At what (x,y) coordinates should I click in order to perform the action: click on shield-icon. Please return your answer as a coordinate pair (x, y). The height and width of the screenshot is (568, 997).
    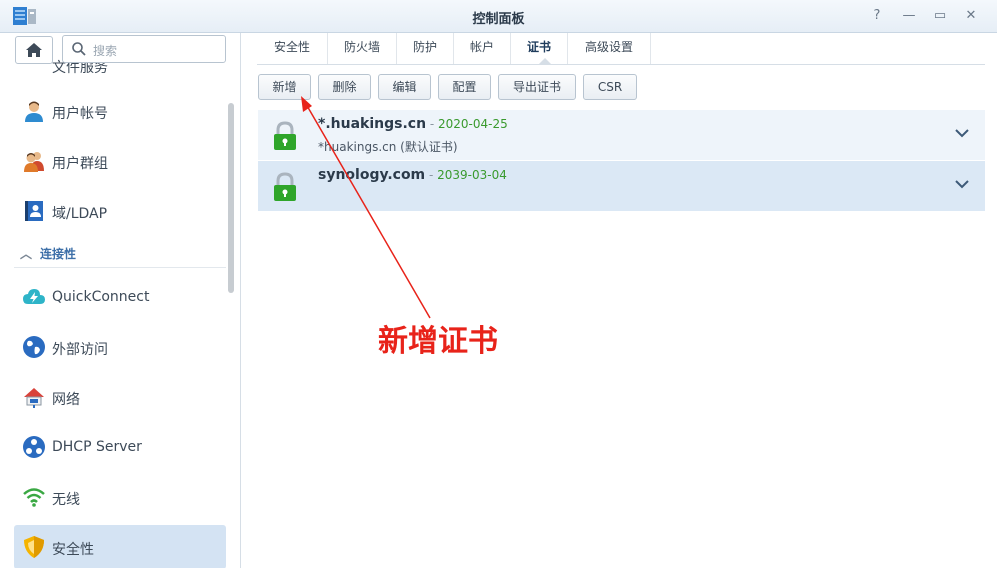
    Looking at the image, I should click on (34, 547).